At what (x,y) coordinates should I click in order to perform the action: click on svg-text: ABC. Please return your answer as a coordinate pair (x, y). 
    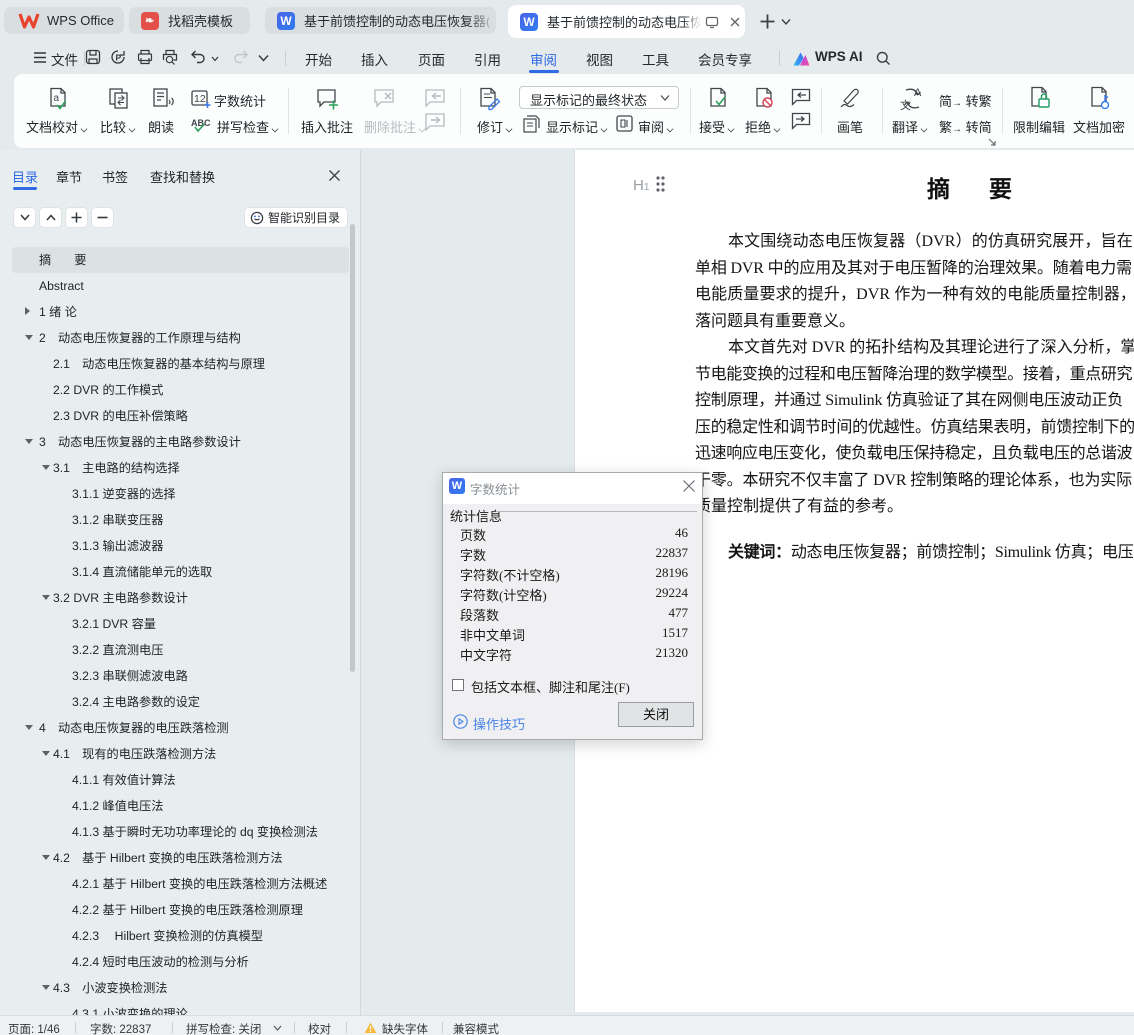
    Looking at the image, I should click on (201, 123).